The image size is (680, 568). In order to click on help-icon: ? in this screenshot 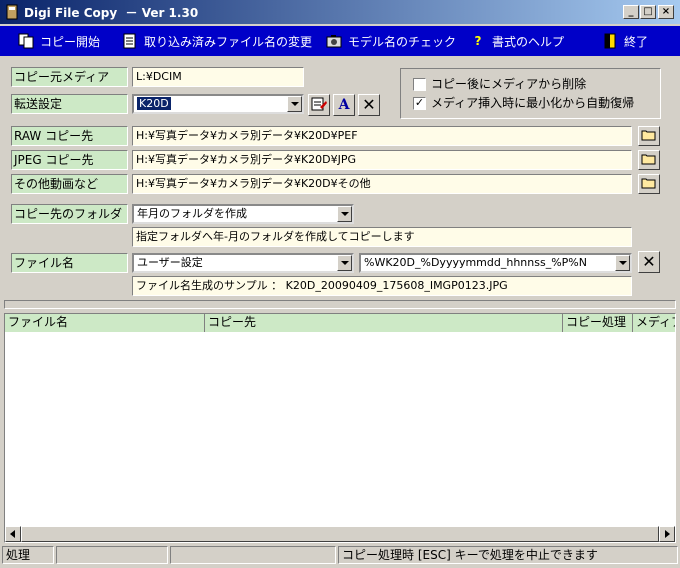, I will do `click(478, 41)`.